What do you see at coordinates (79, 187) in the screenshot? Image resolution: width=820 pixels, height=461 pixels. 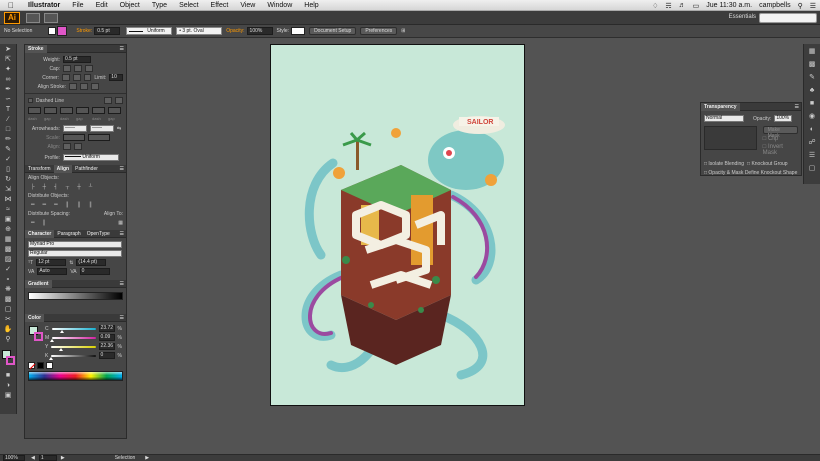 I see `vertical-align-center-icon: ┼` at bounding box center [79, 187].